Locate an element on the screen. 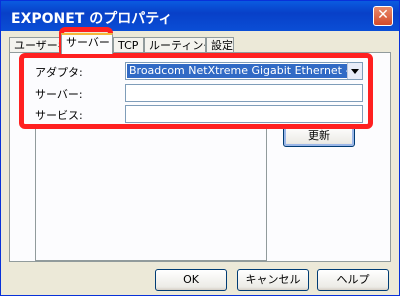 Image resolution: width=400 pixels, height=296 pixels. server-label: サーバー: is located at coordinates (59, 94).